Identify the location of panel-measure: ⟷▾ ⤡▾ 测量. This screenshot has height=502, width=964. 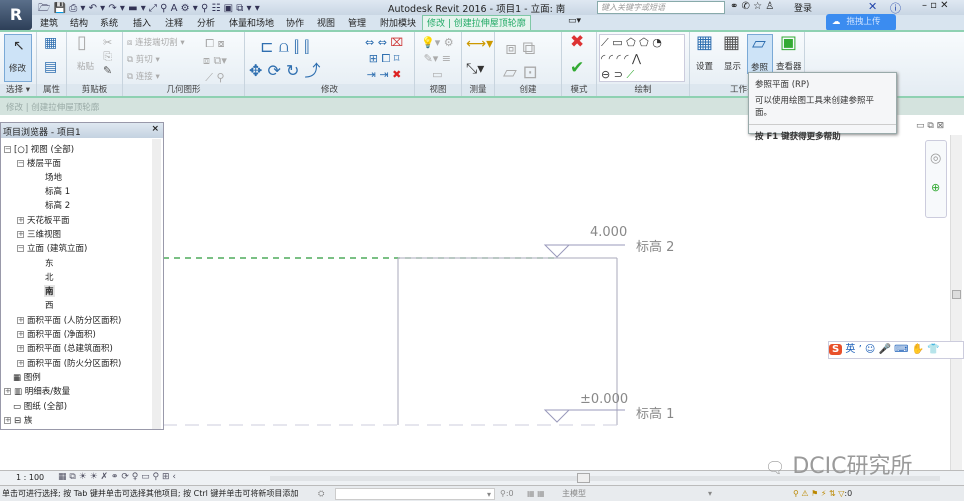
(478, 64).